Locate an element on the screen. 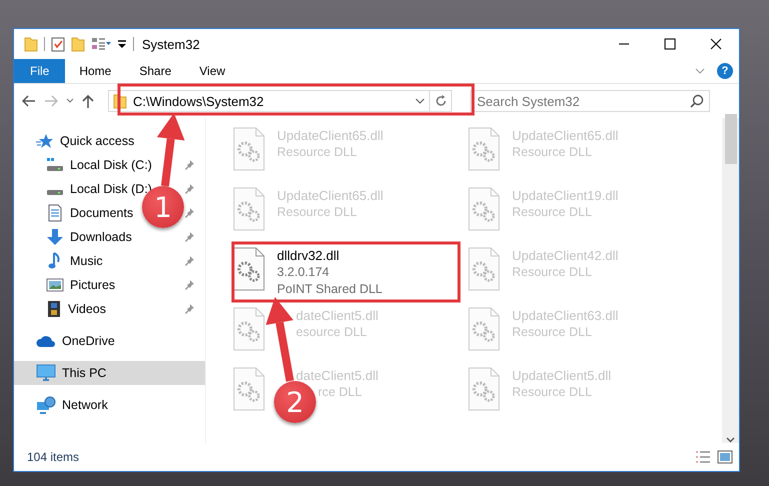 The height and width of the screenshot is (486, 769). search-field: Search System32 is located at coordinates (590, 101).